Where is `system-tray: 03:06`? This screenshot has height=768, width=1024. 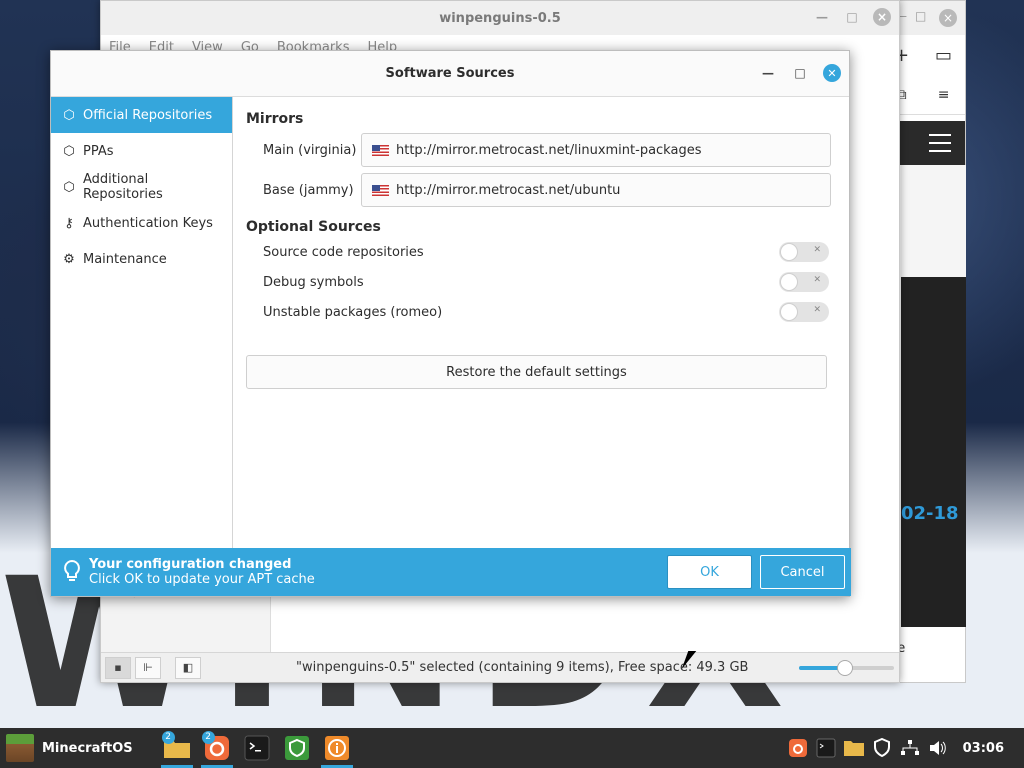 system-tray: 03:06 is located at coordinates (905, 748).